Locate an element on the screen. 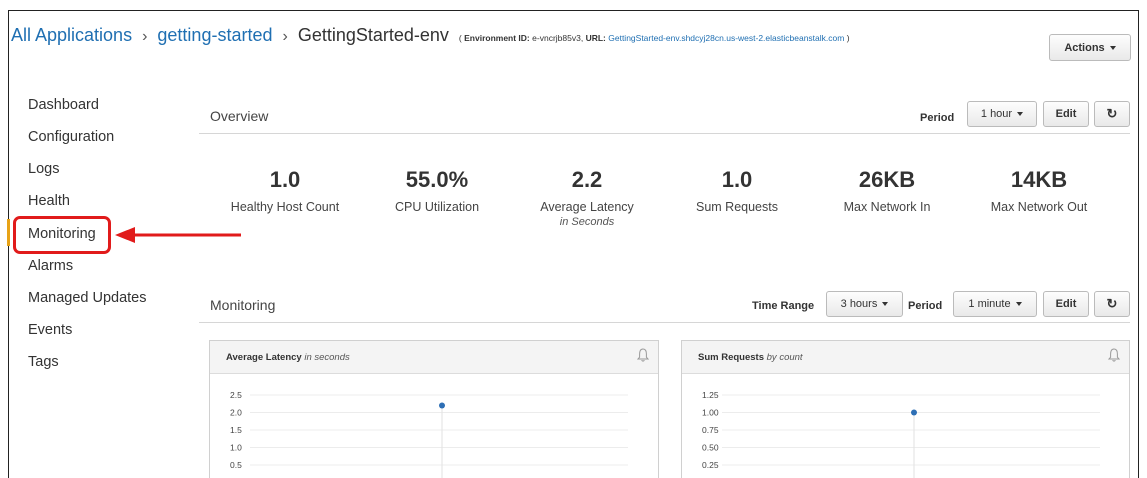 The height and width of the screenshot is (478, 1147). chart-title: Sum Requests by count is located at coordinates (750, 357).